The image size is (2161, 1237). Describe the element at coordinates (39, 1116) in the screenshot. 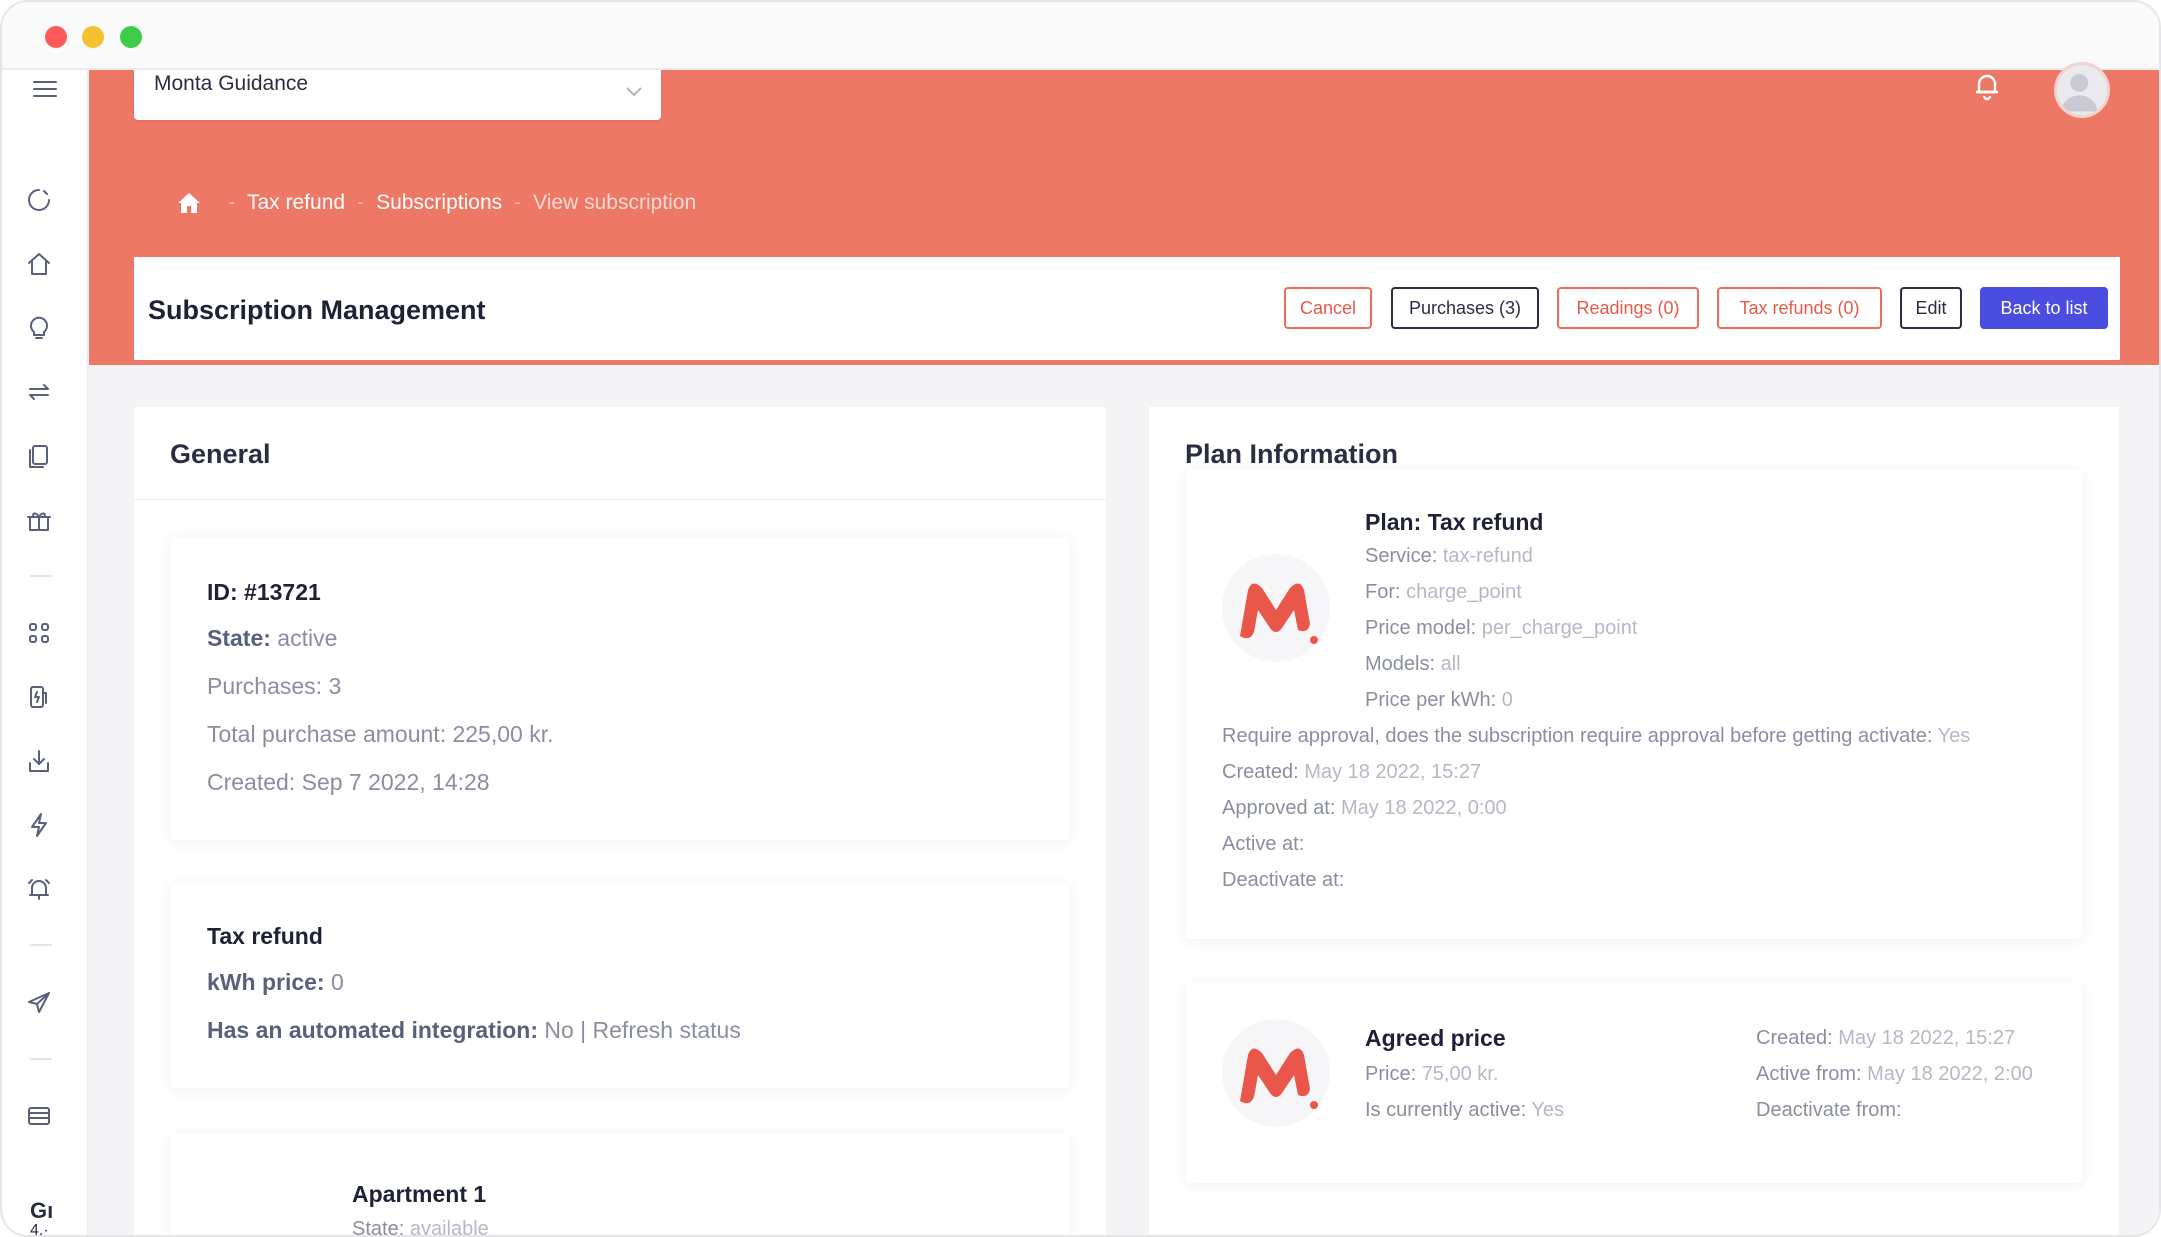

I see `billing-icon` at that location.